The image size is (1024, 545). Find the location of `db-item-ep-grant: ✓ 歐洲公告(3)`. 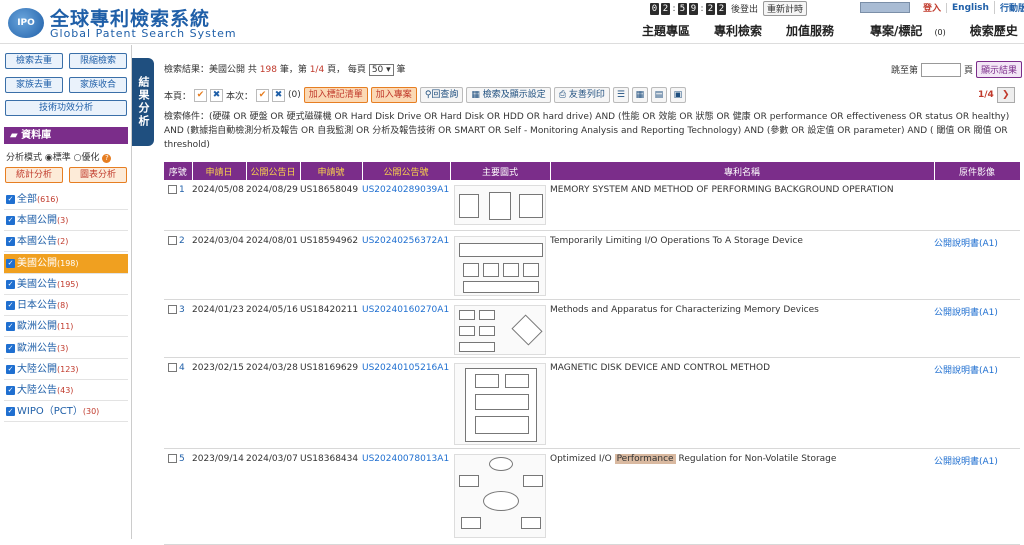

db-item-ep-grant: ✓ 歐洲公告(3) is located at coordinates (66, 349).